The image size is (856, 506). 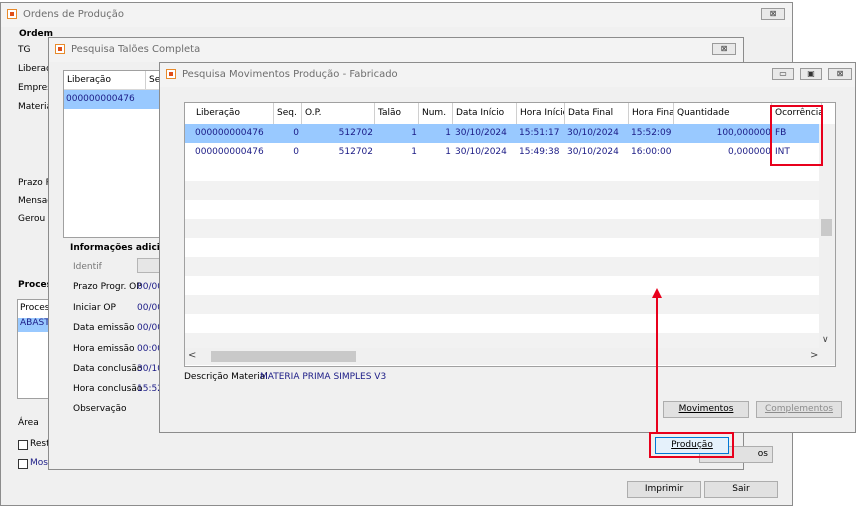 What do you see at coordinates (290, 74) in the screenshot?
I see `window-title: Pesquisa Movimentos Produção - Fabricado` at bounding box center [290, 74].